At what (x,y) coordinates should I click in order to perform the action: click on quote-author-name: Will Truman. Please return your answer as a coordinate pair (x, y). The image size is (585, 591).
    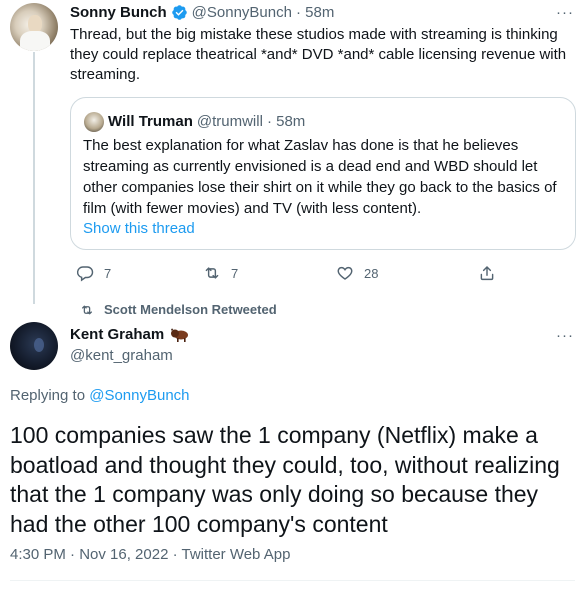
    Looking at the image, I should click on (150, 121).